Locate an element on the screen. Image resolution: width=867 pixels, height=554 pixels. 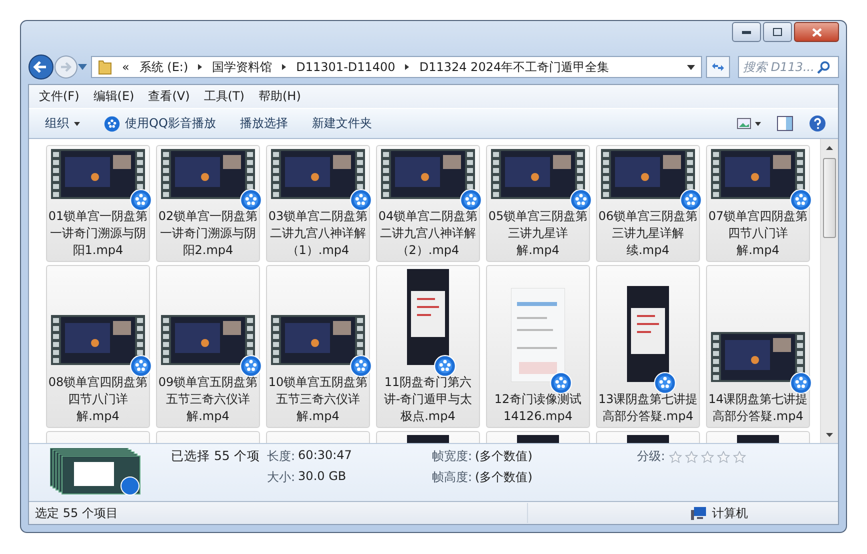
file-tile: 04锁单宫二阴盘第二讲九宫八神详解（2）.mp4 is located at coordinates (428, 203).